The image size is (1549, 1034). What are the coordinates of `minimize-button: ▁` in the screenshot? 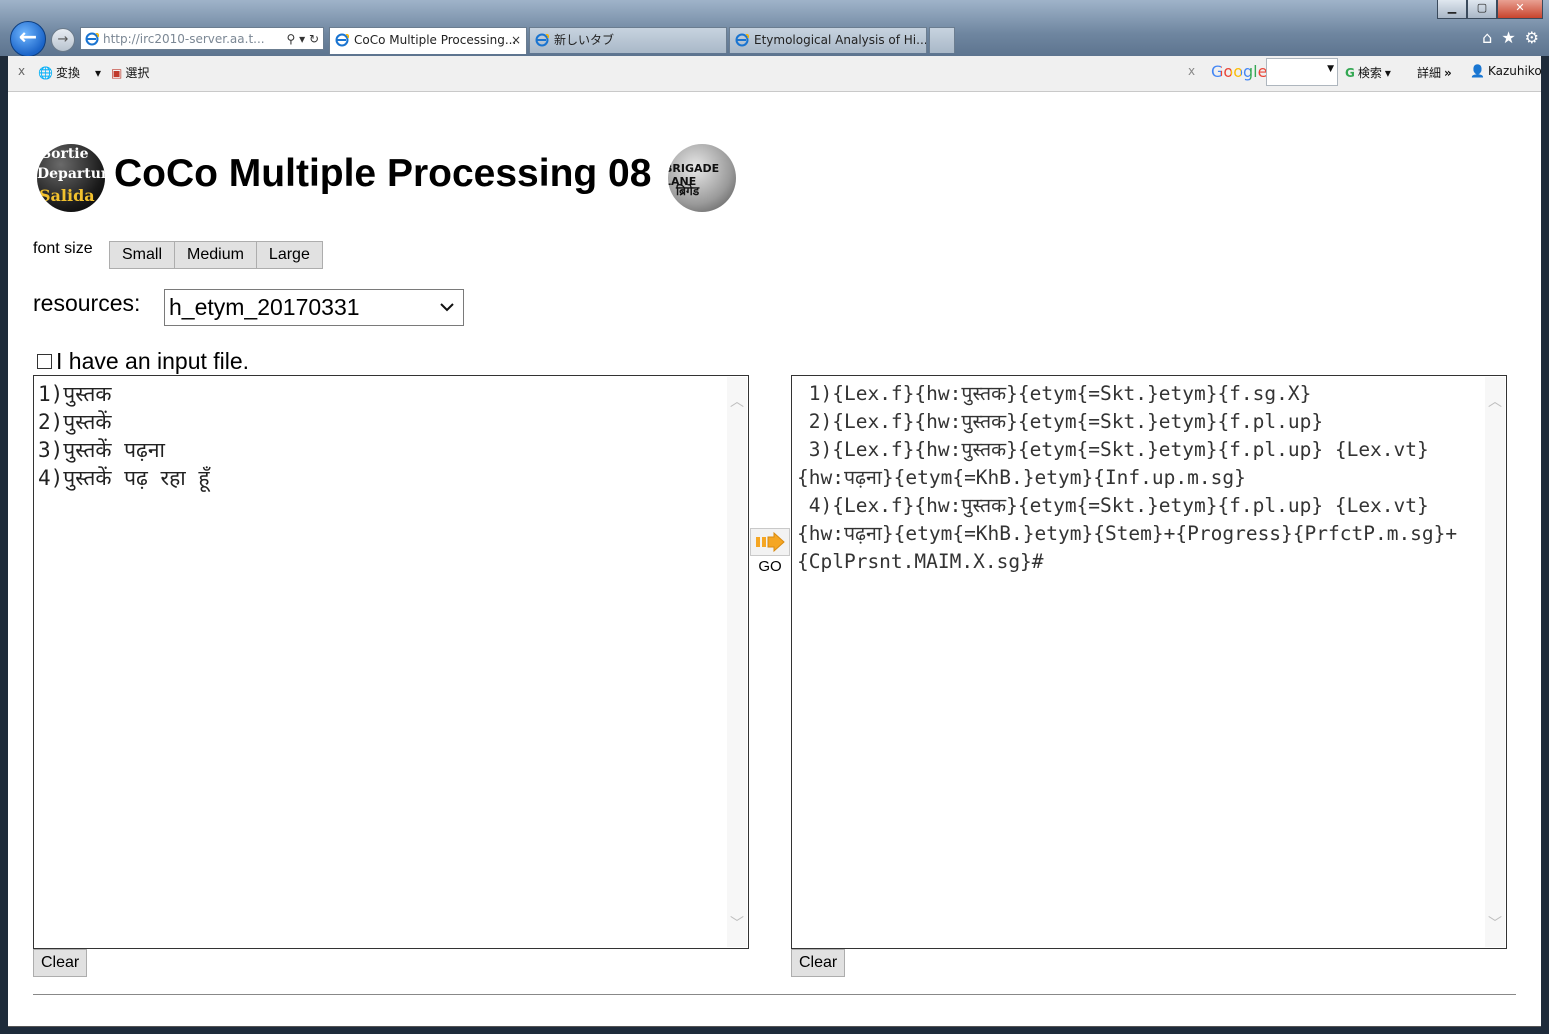 It's located at (1452, 9).